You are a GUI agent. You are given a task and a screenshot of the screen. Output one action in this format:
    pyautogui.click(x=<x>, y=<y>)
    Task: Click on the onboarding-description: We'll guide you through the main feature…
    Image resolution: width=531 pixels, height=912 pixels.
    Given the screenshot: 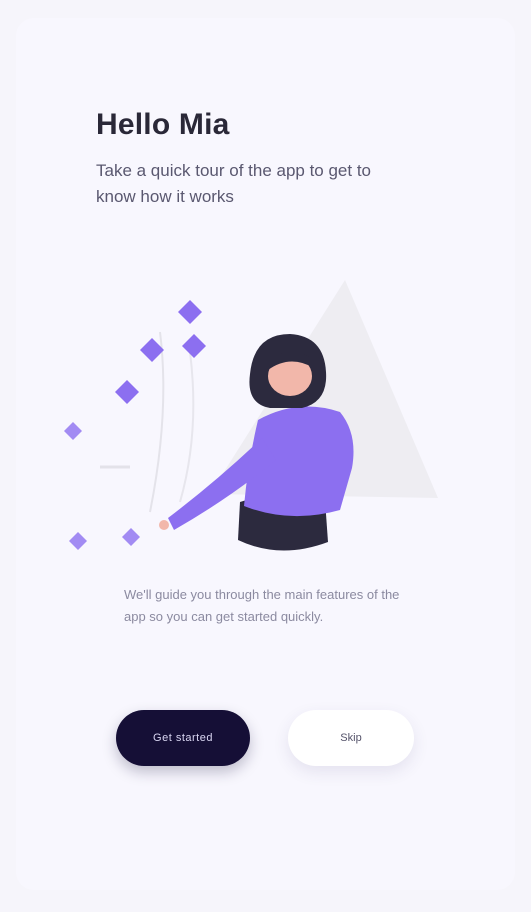 What is the action you would take?
    pyautogui.click(x=262, y=605)
    